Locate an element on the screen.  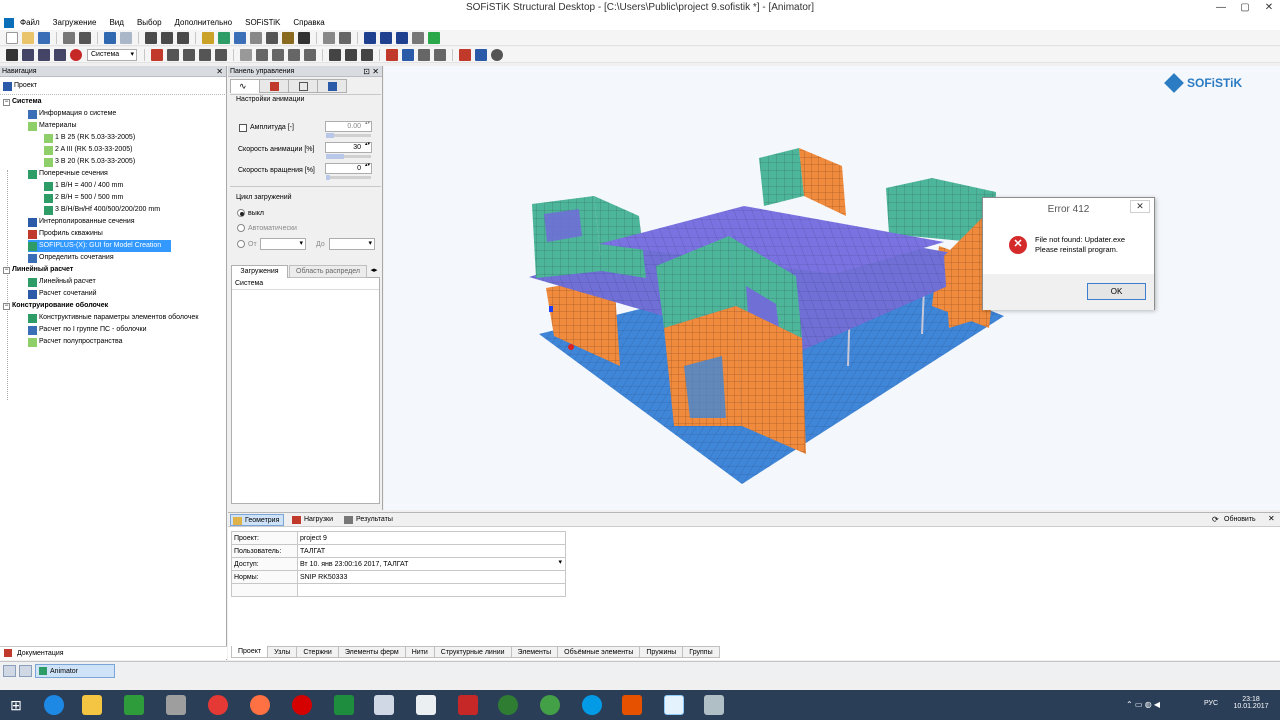
control-panel-close-button: ✕ is located at coordinates (375, 71).